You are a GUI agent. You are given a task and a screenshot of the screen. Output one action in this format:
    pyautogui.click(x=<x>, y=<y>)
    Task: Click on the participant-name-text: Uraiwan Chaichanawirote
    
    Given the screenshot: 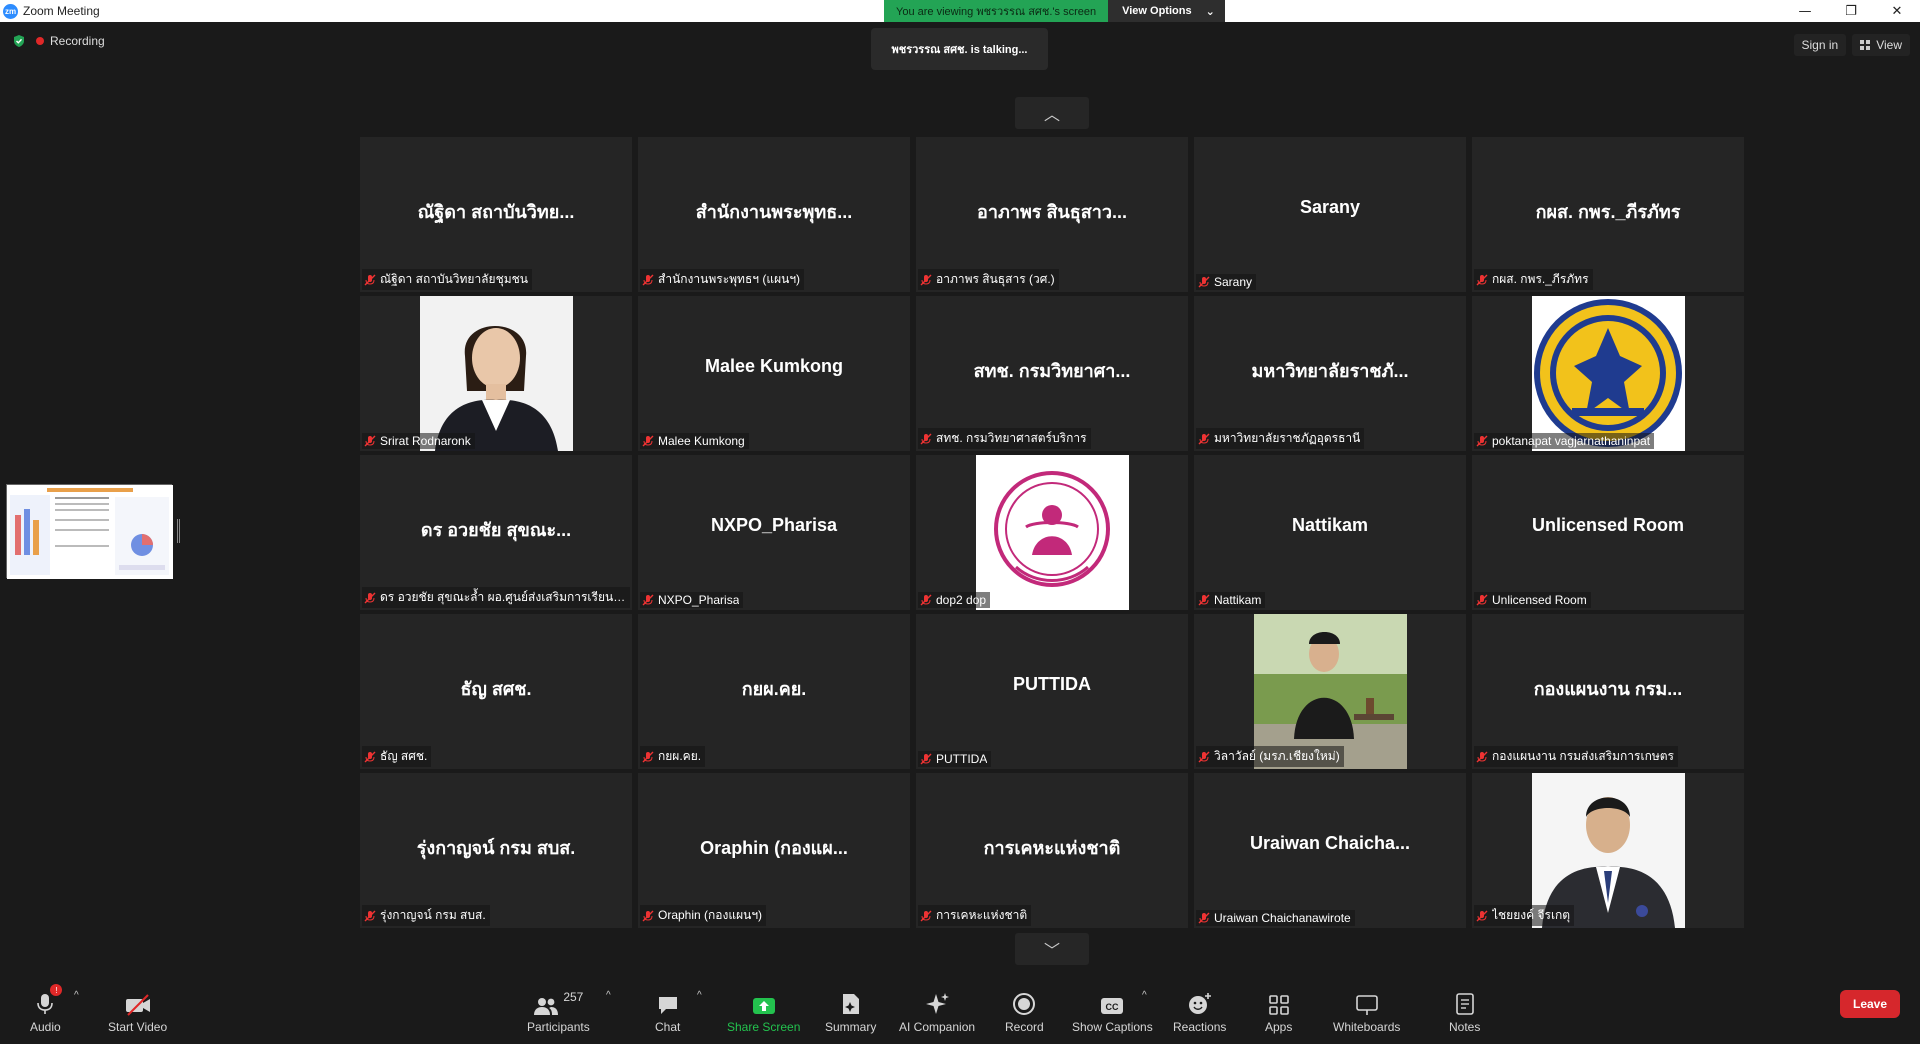 What is the action you would take?
    pyautogui.click(x=1282, y=918)
    